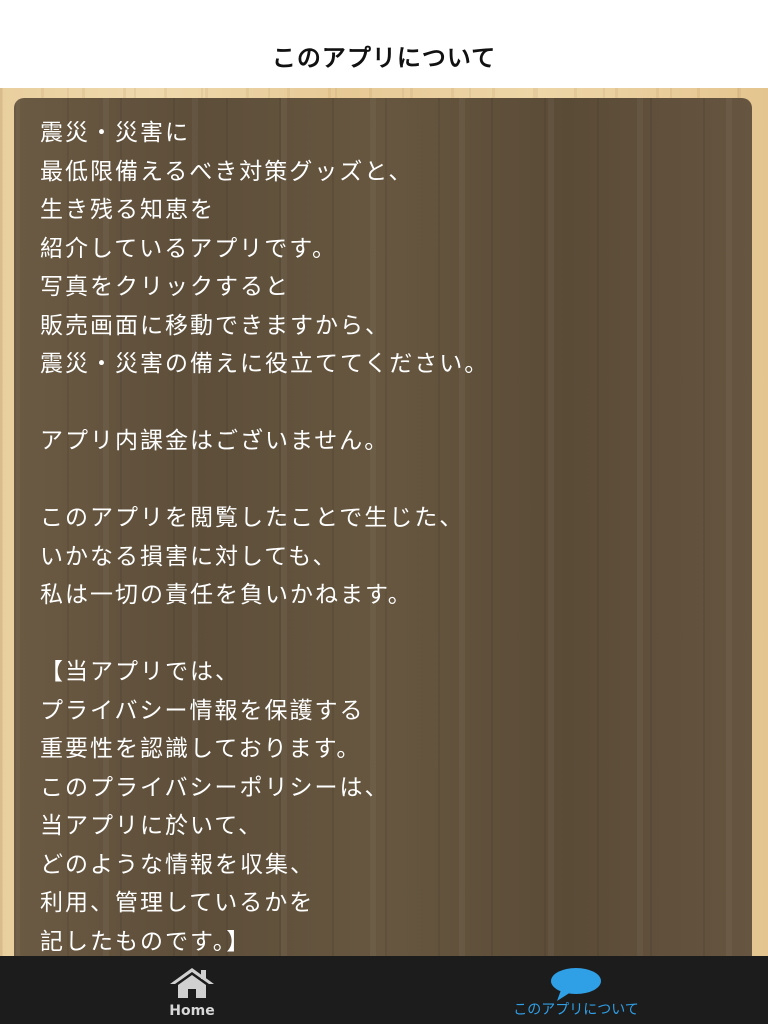  Describe the element at coordinates (384, 57) in the screenshot. I see `page-title: このアプリについて` at that location.